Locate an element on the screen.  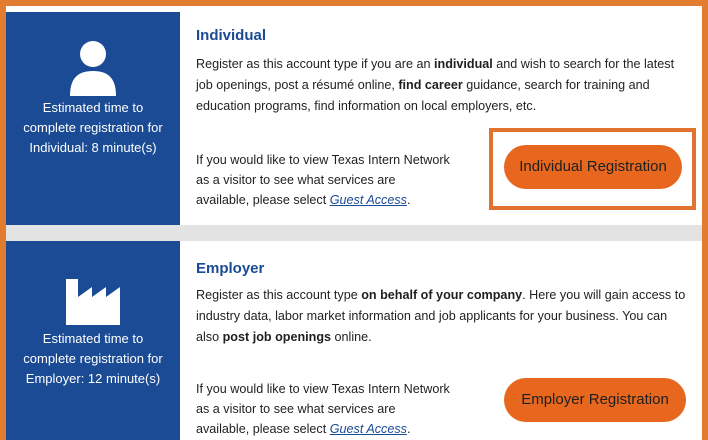
individual-visitor-end: . is located at coordinates (408, 200).